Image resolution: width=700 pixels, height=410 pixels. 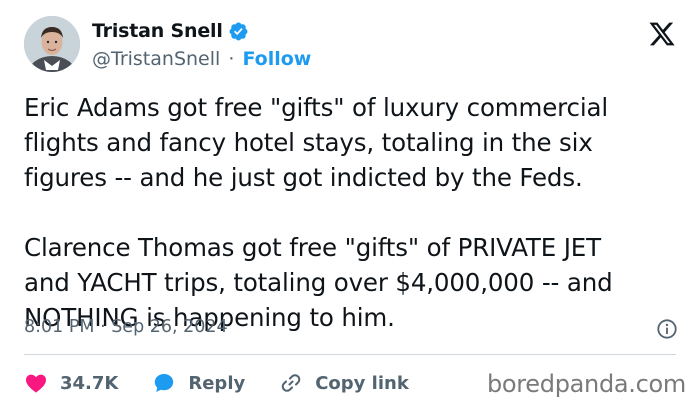 I want to click on avatar-image, so click(x=52, y=44).